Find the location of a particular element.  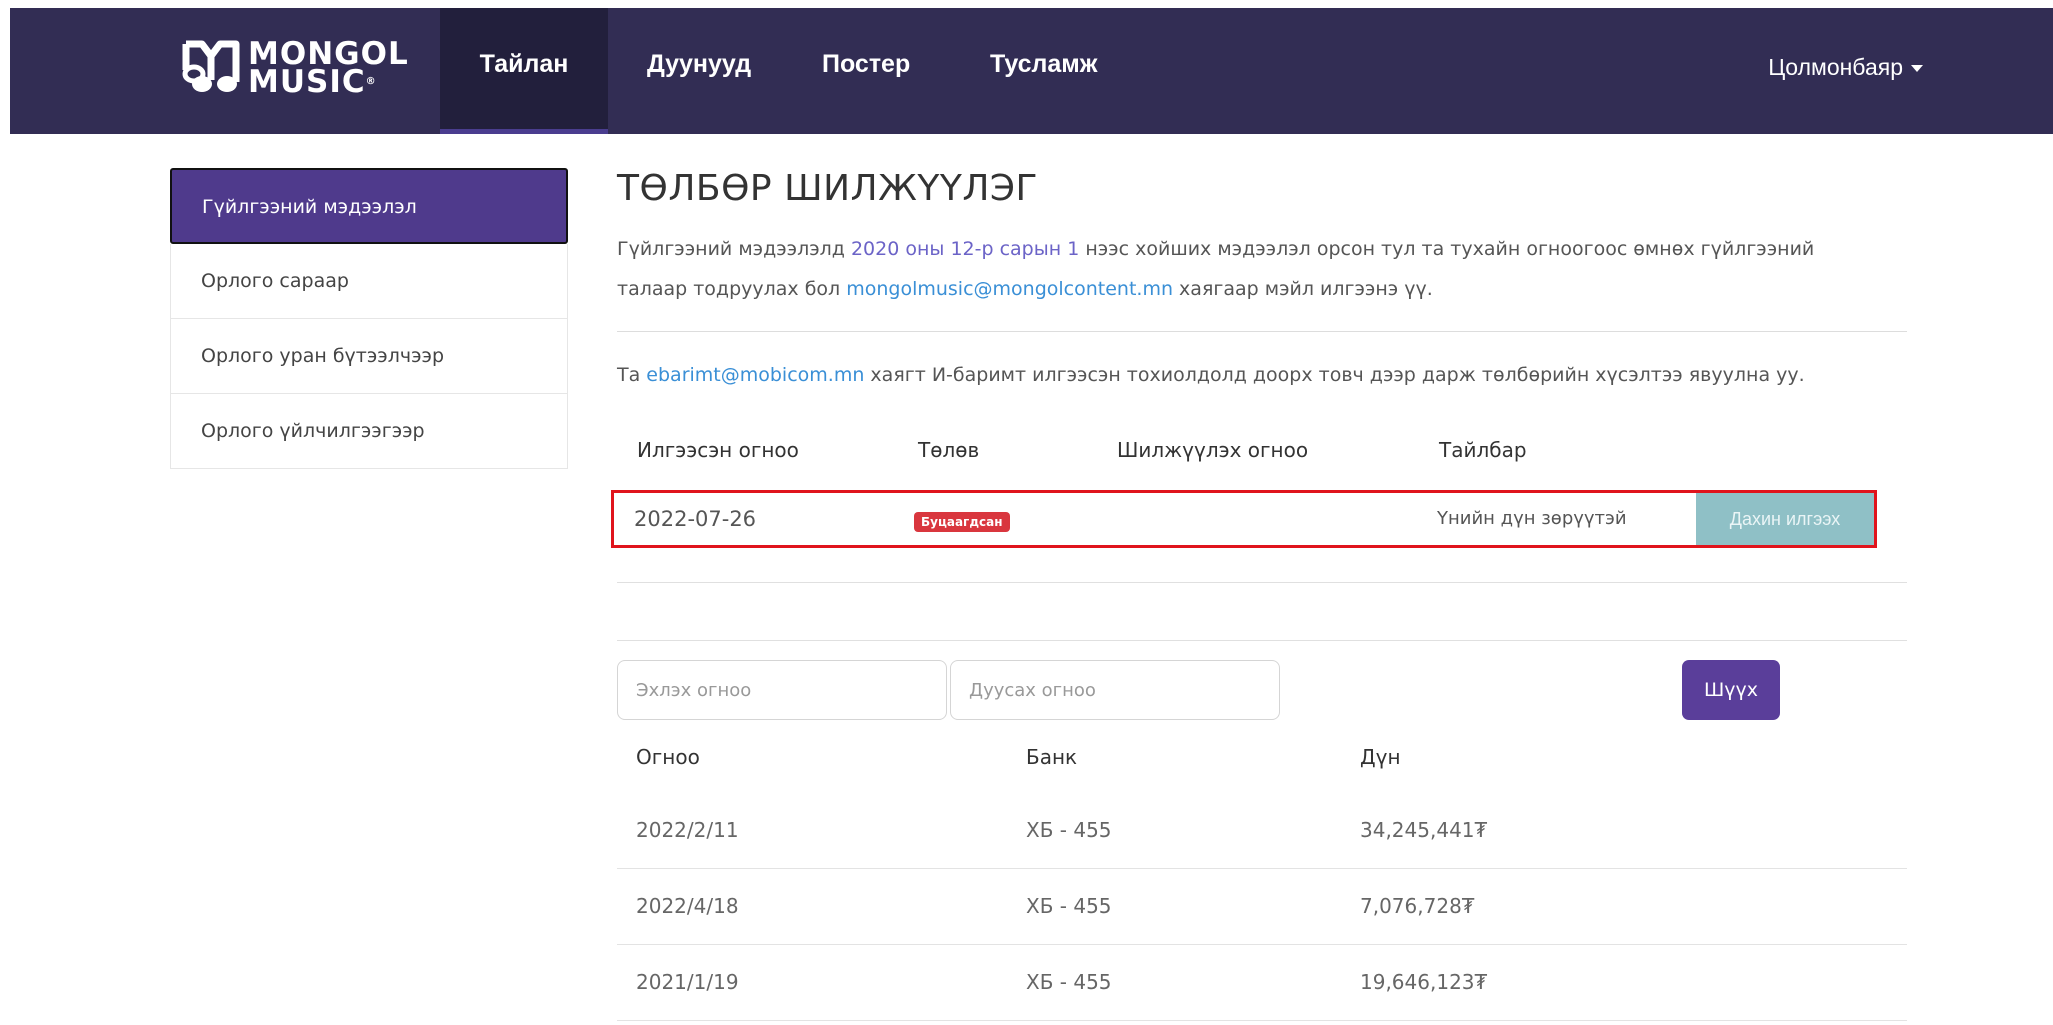

ebarimt-email-link: ebarimt@mobicom.mn is located at coordinates (755, 375).